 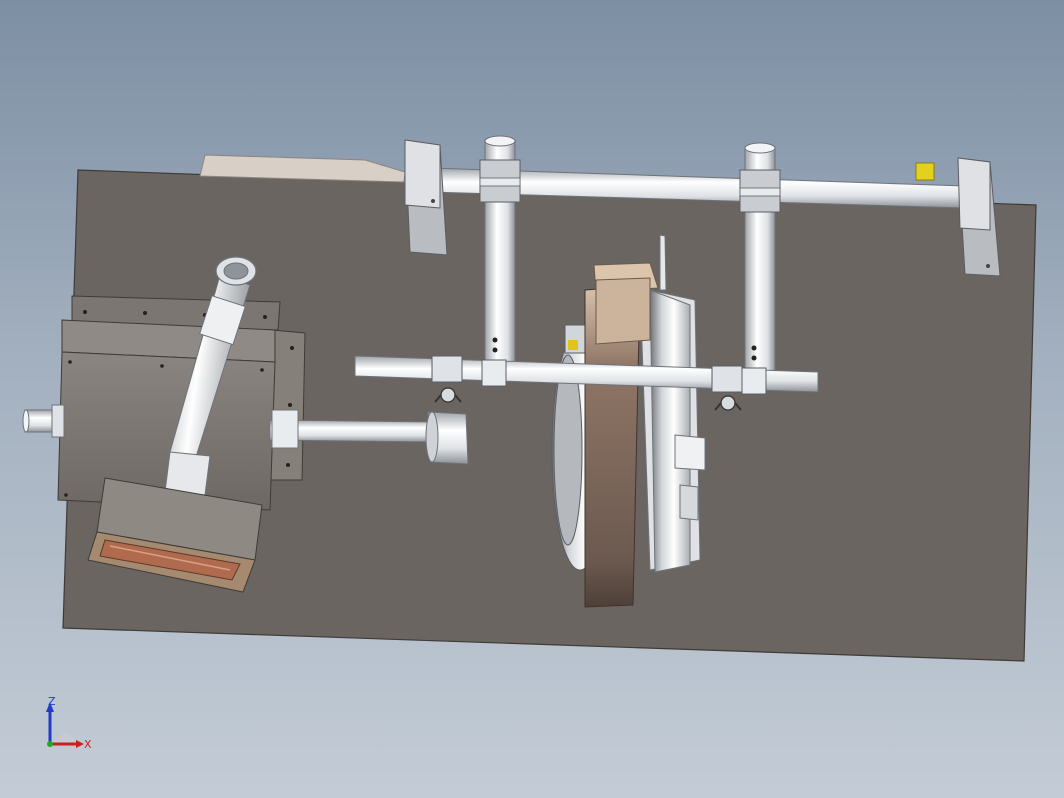 What do you see at coordinates (164, 403) in the screenshot?
I see `motor-housing` at bounding box center [164, 403].